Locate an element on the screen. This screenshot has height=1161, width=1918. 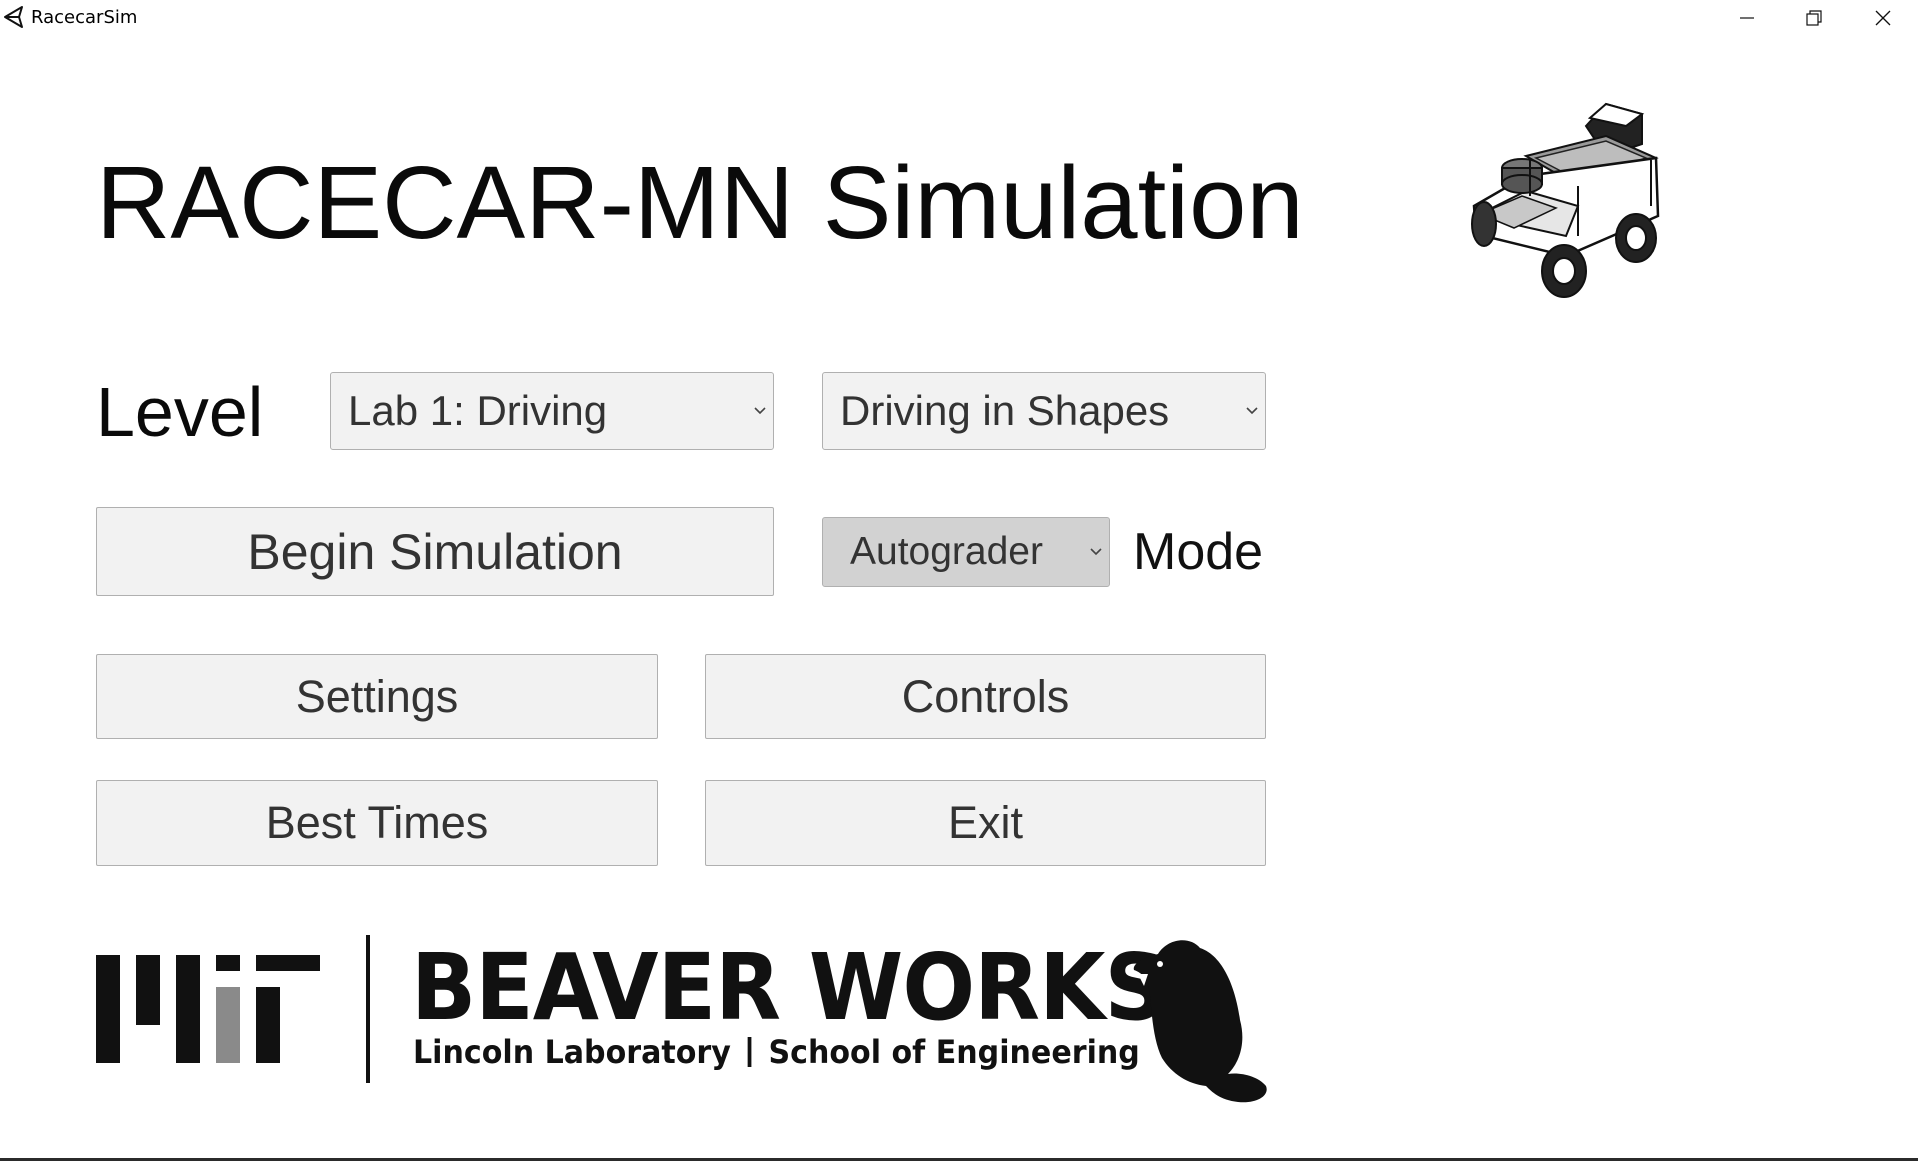
minimize-icon is located at coordinates (1747, 18).